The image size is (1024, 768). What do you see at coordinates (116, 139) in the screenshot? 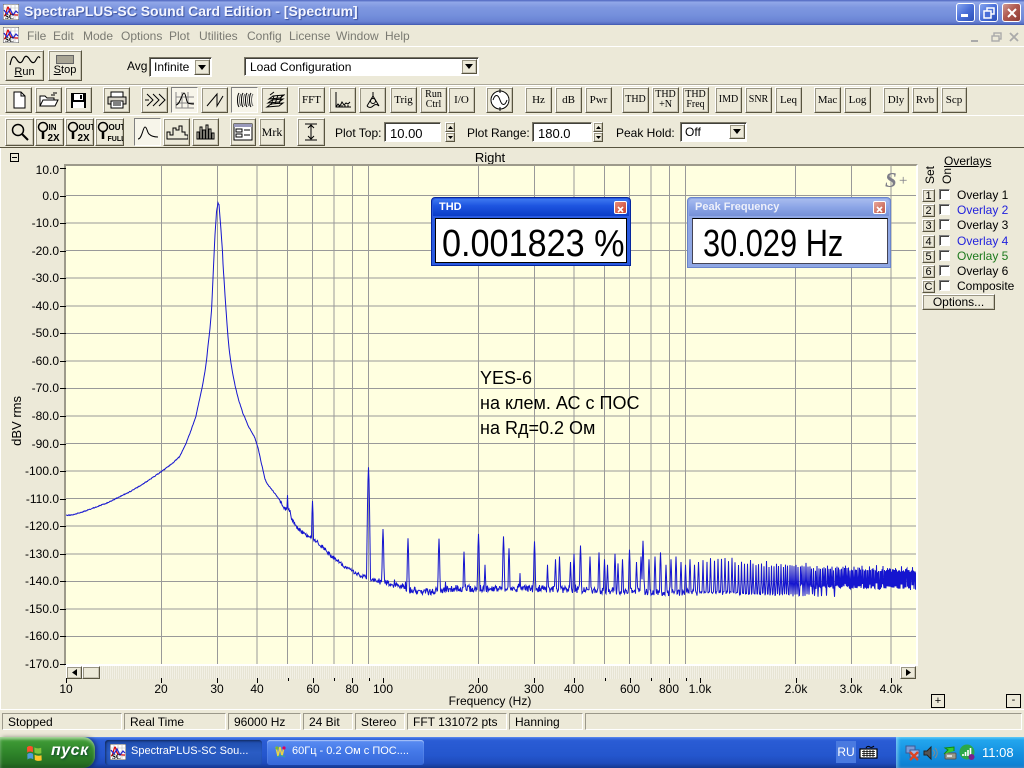
I see `svg-text: FULL` at bounding box center [116, 139].